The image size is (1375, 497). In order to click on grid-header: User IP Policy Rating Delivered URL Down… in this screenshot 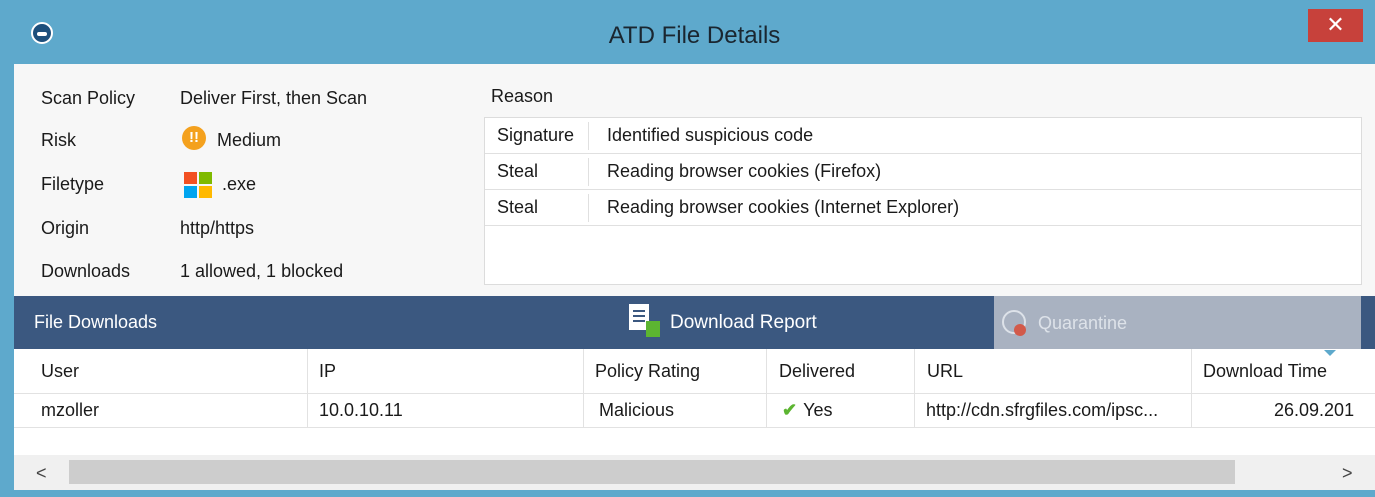, I will do `click(694, 371)`.